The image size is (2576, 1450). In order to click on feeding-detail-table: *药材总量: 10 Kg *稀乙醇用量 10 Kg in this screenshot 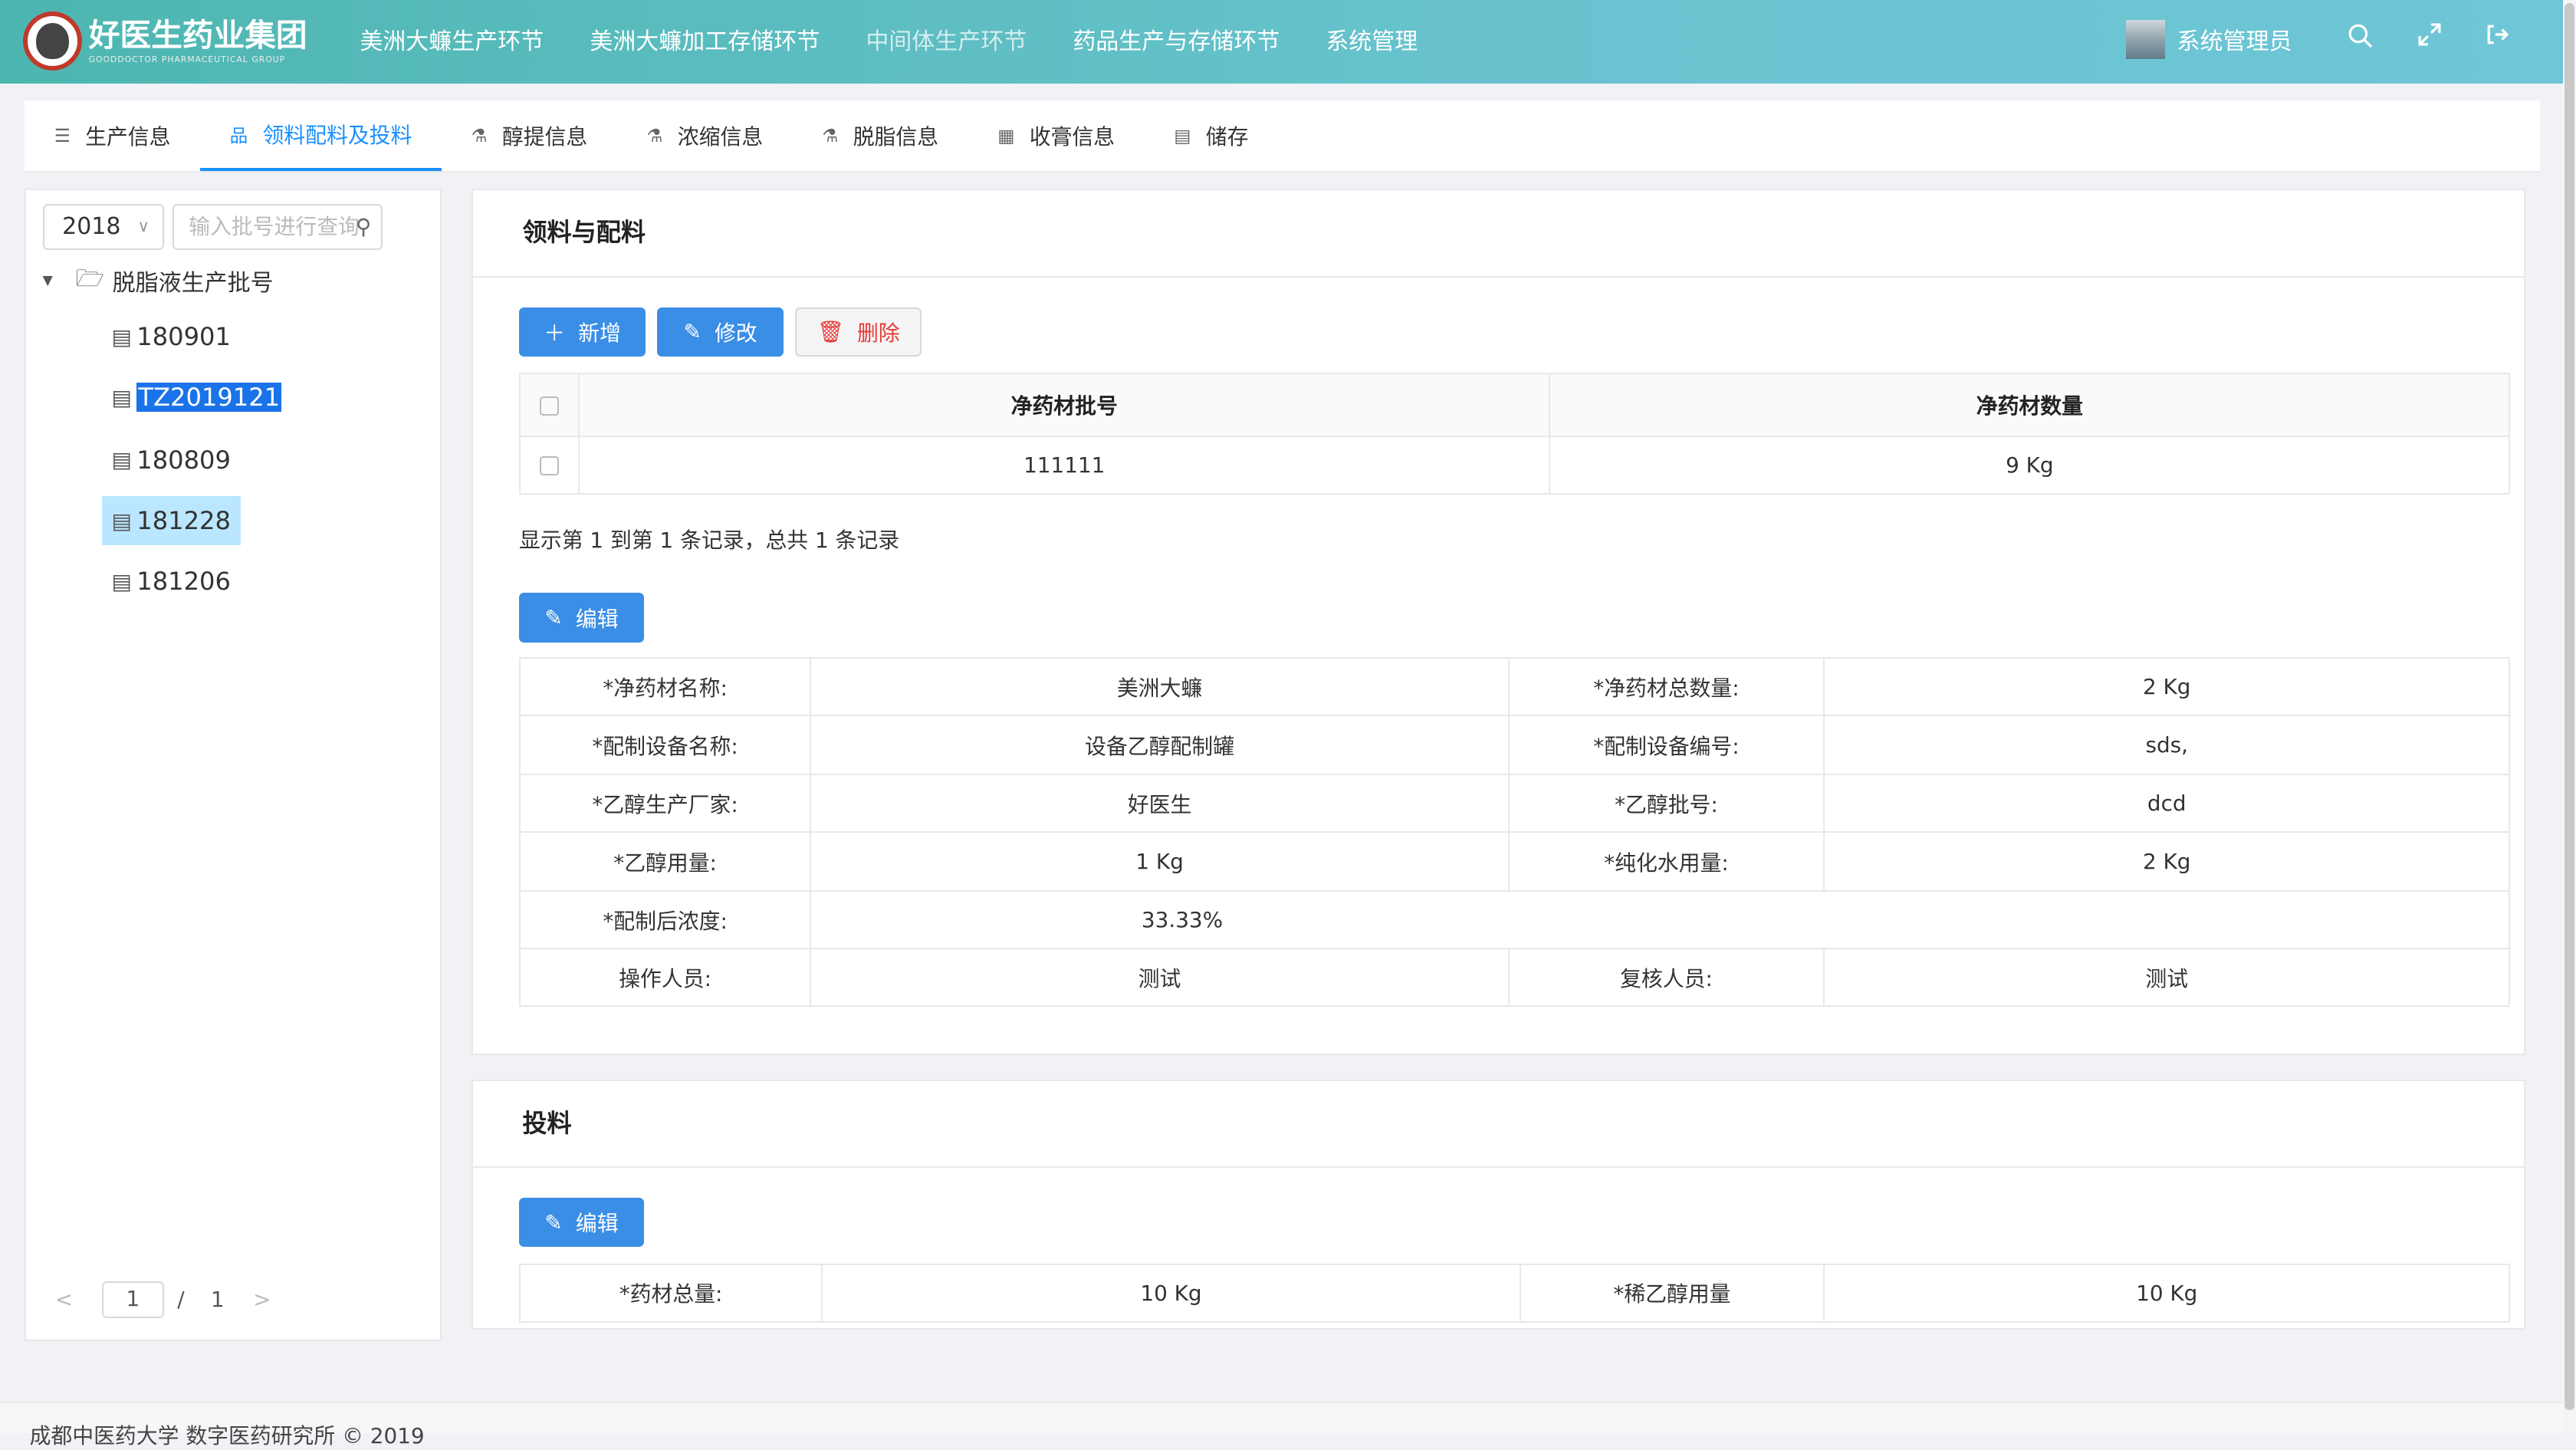, I will do `click(1515, 1293)`.